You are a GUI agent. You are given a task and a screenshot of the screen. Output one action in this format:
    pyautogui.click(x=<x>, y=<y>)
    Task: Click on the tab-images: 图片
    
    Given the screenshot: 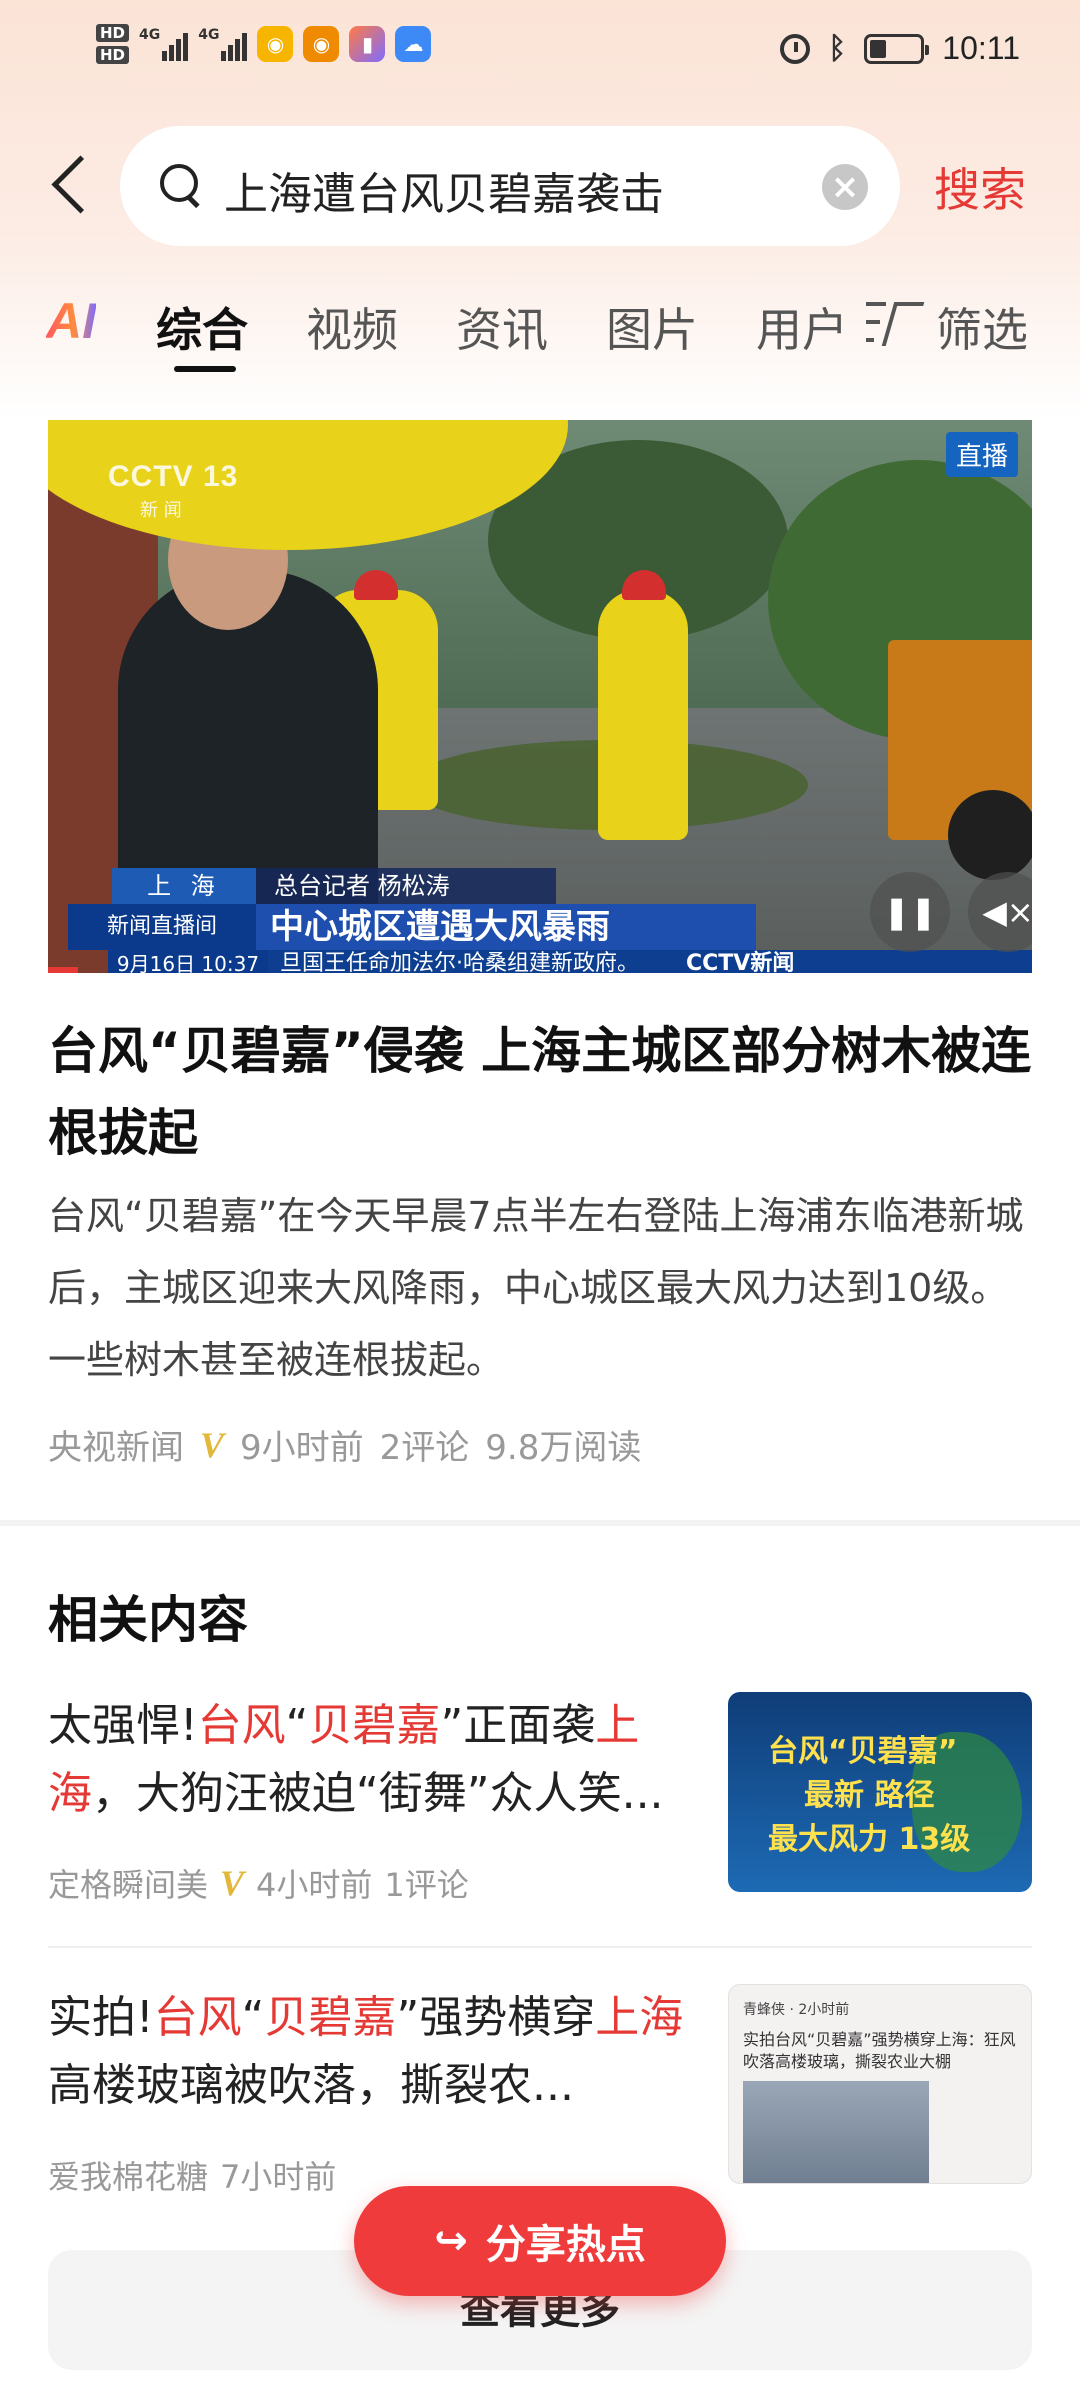 What is the action you would take?
    pyautogui.click(x=652, y=327)
    